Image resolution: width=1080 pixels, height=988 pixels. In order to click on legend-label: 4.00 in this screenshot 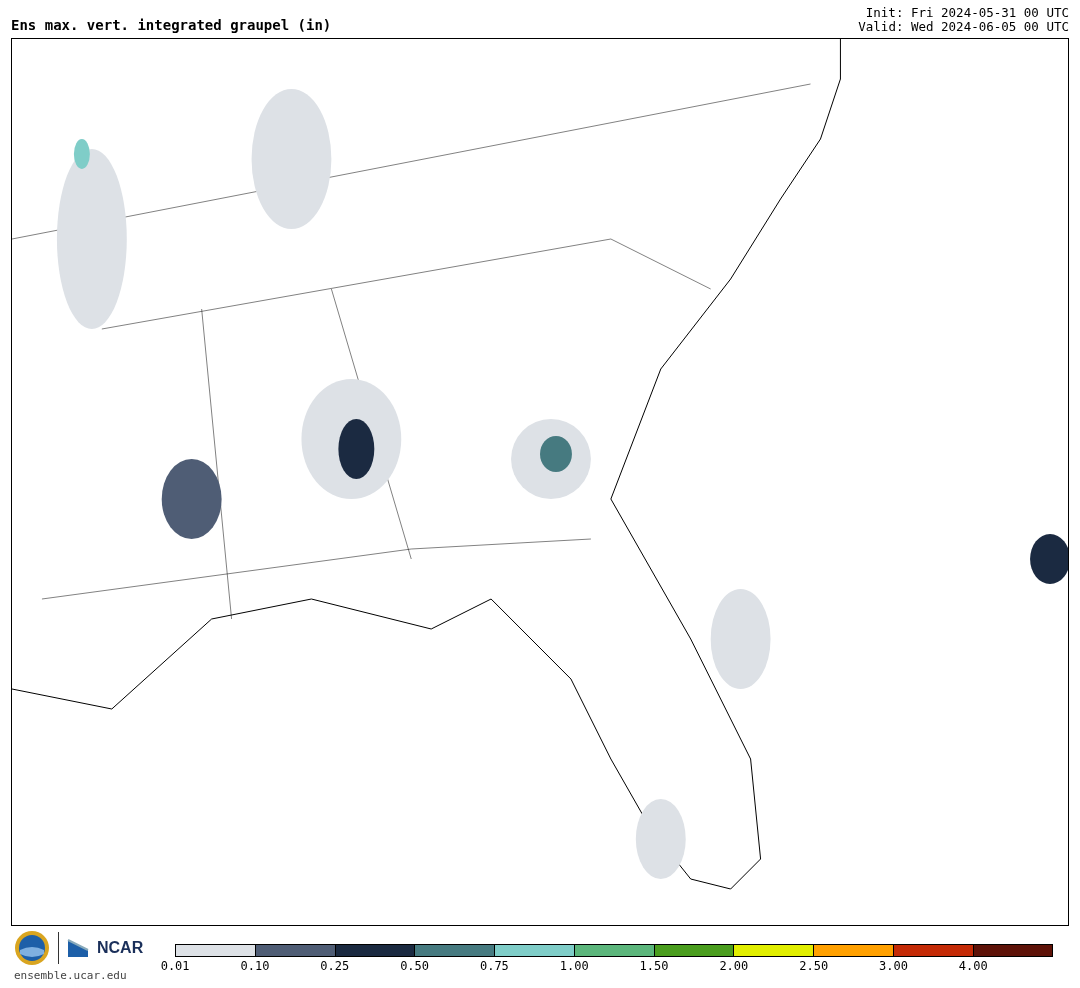, I will do `click(973, 966)`.